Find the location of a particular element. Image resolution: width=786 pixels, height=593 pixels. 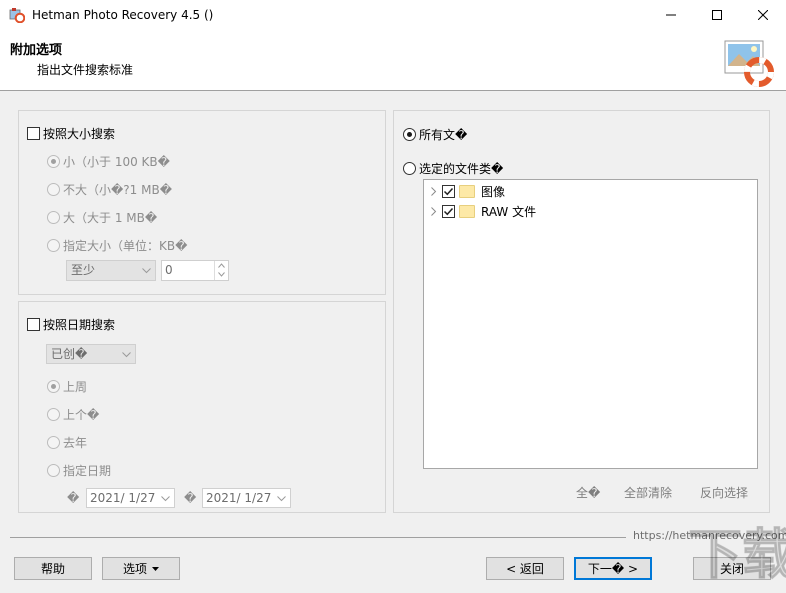

tree-check-images is located at coordinates (448, 191).